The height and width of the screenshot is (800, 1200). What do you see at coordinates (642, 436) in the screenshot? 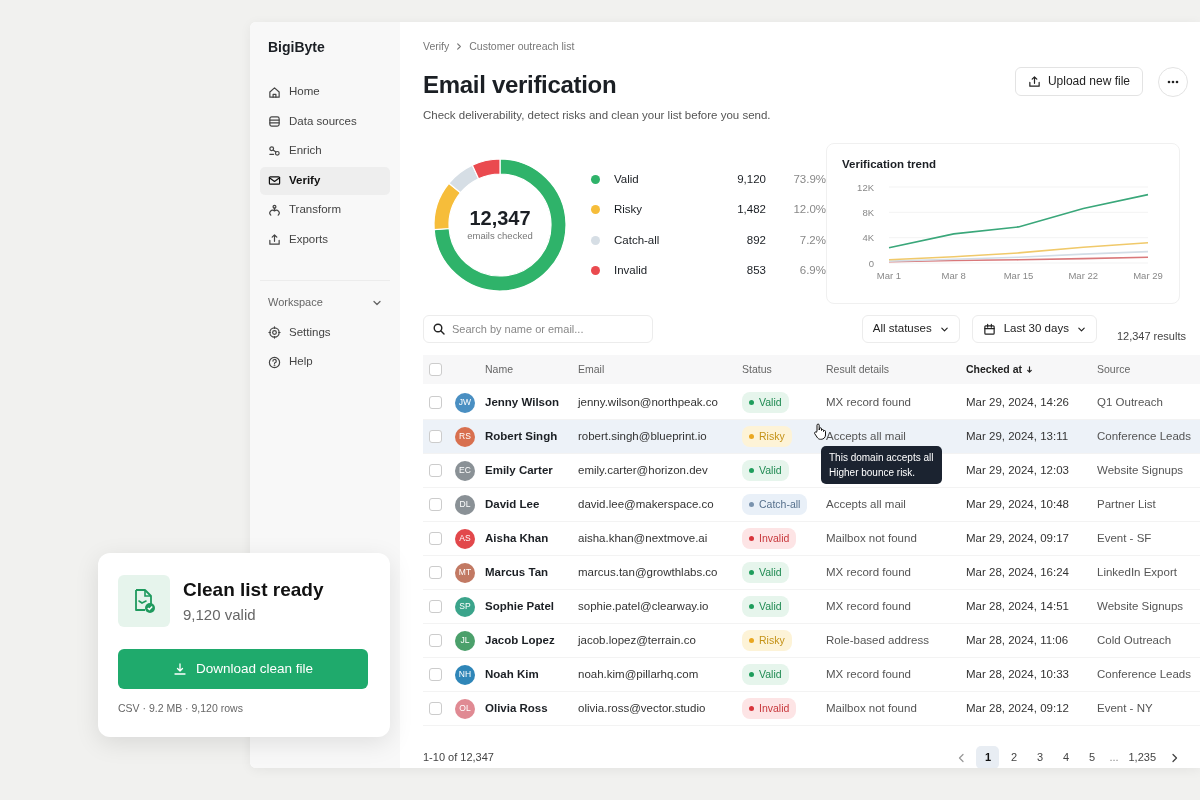
I see `table-cell-text: robert.singh@blueprint.io` at bounding box center [642, 436].